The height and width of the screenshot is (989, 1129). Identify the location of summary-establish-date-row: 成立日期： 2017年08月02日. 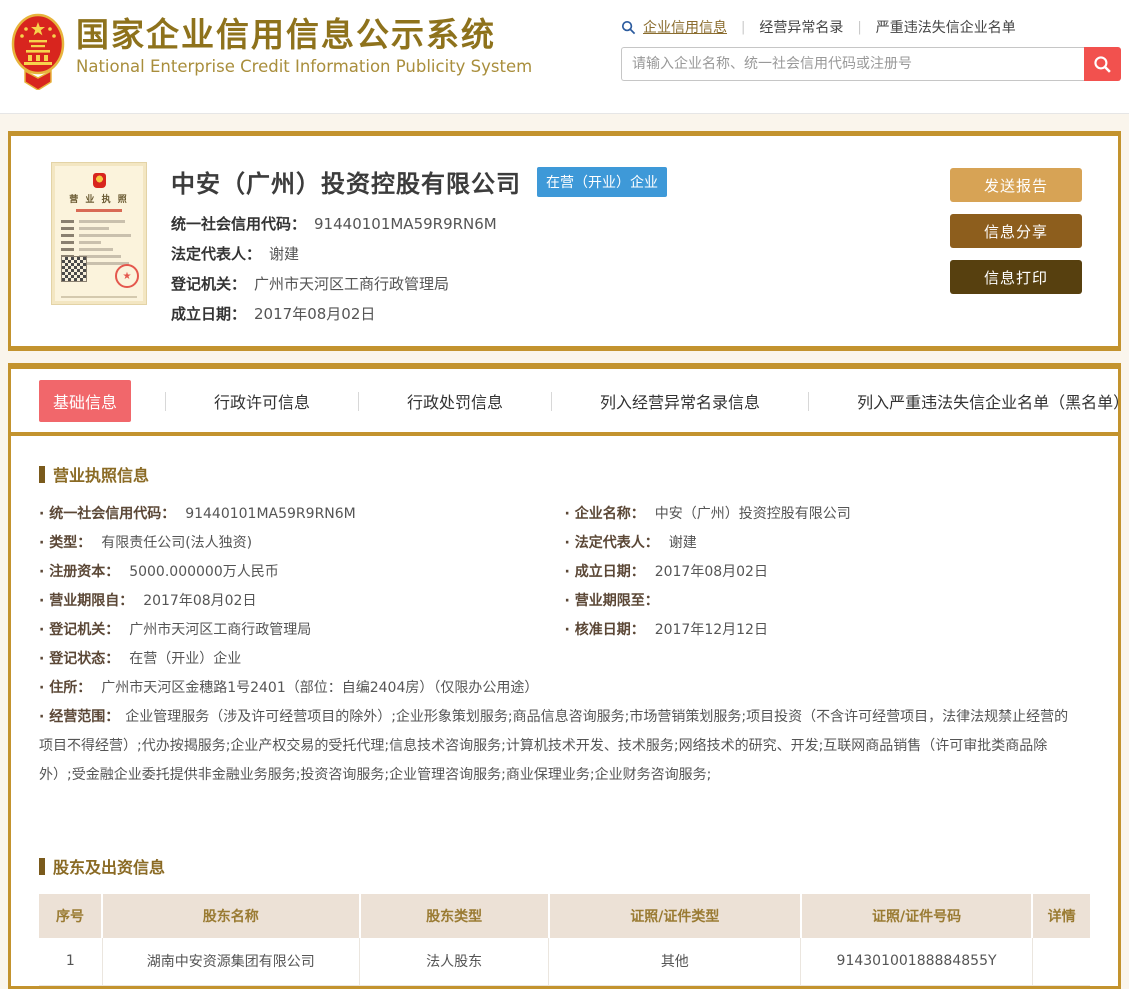
(555, 313).